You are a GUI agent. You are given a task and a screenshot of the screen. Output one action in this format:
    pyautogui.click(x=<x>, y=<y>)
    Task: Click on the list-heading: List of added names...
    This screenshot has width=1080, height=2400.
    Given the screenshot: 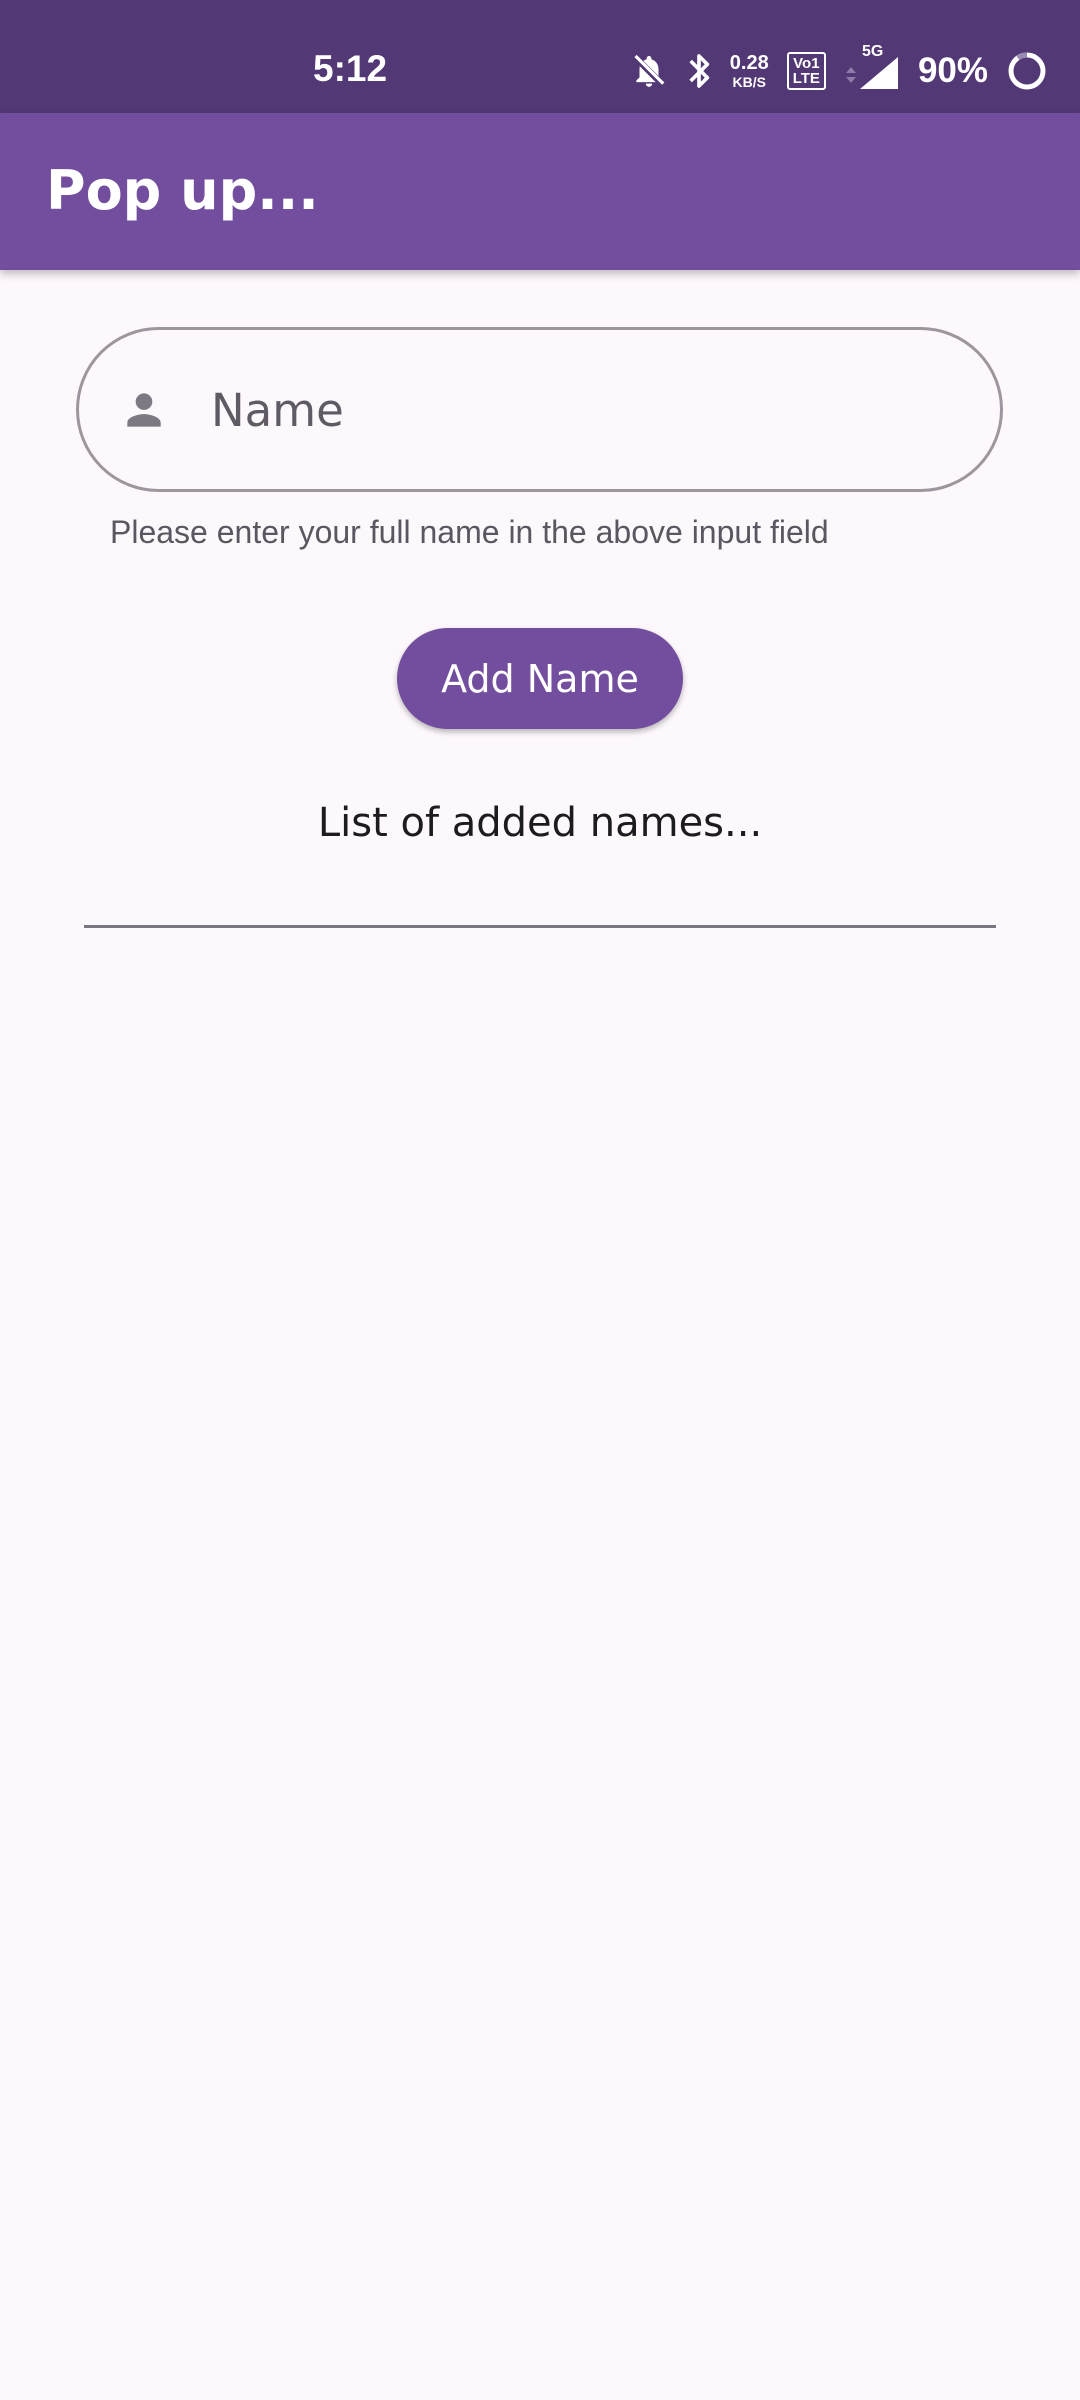 What is the action you would take?
    pyautogui.click(x=540, y=823)
    